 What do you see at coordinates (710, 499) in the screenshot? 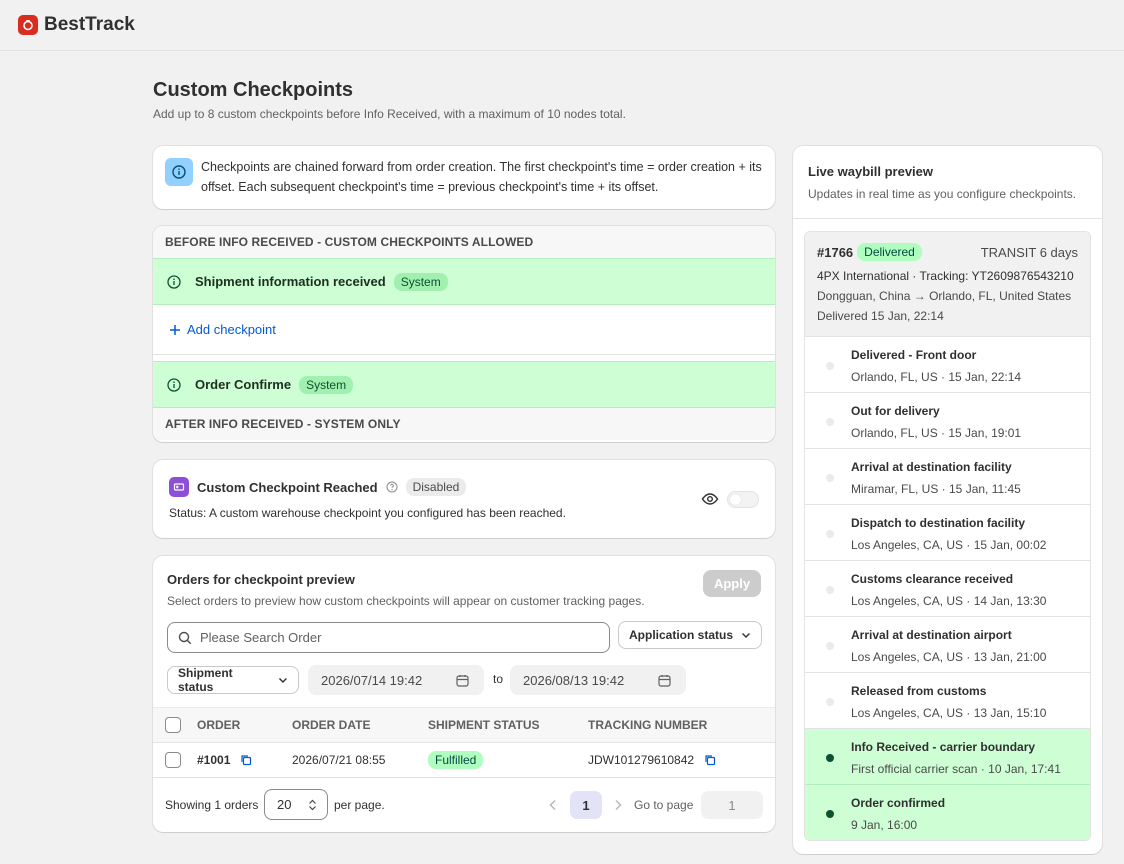
I see `eye-icon` at bounding box center [710, 499].